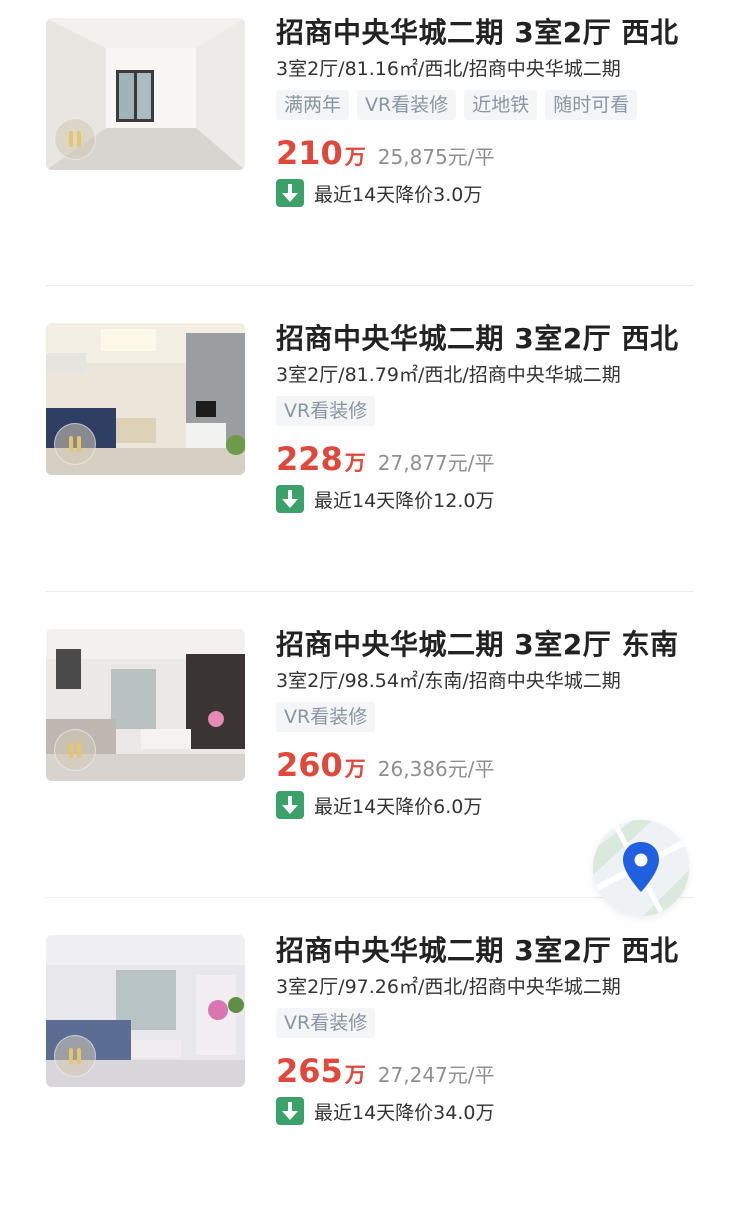  I want to click on price-drop-text: 最近14天降价3.0万, so click(398, 194).